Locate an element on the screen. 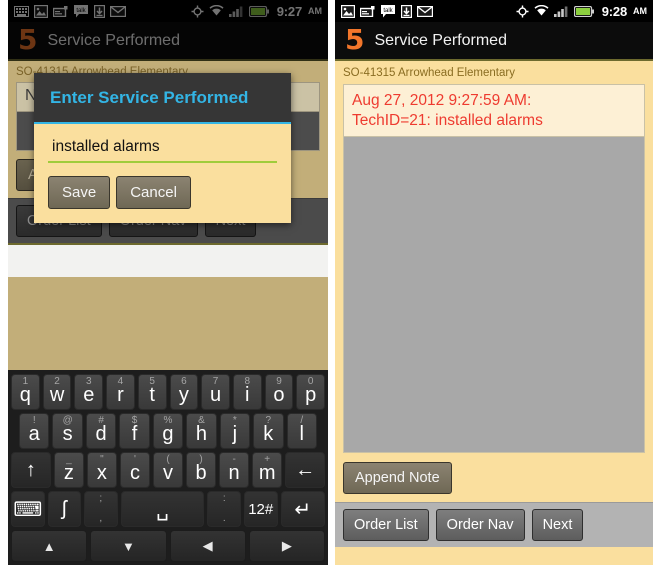 This screenshot has height=565, width=653. key-t: 5t is located at coordinates (152, 392).